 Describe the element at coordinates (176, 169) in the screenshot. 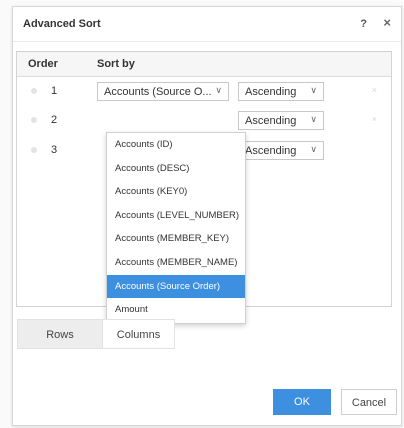

I see `dropdown-option: Accounts (DESC)` at that location.